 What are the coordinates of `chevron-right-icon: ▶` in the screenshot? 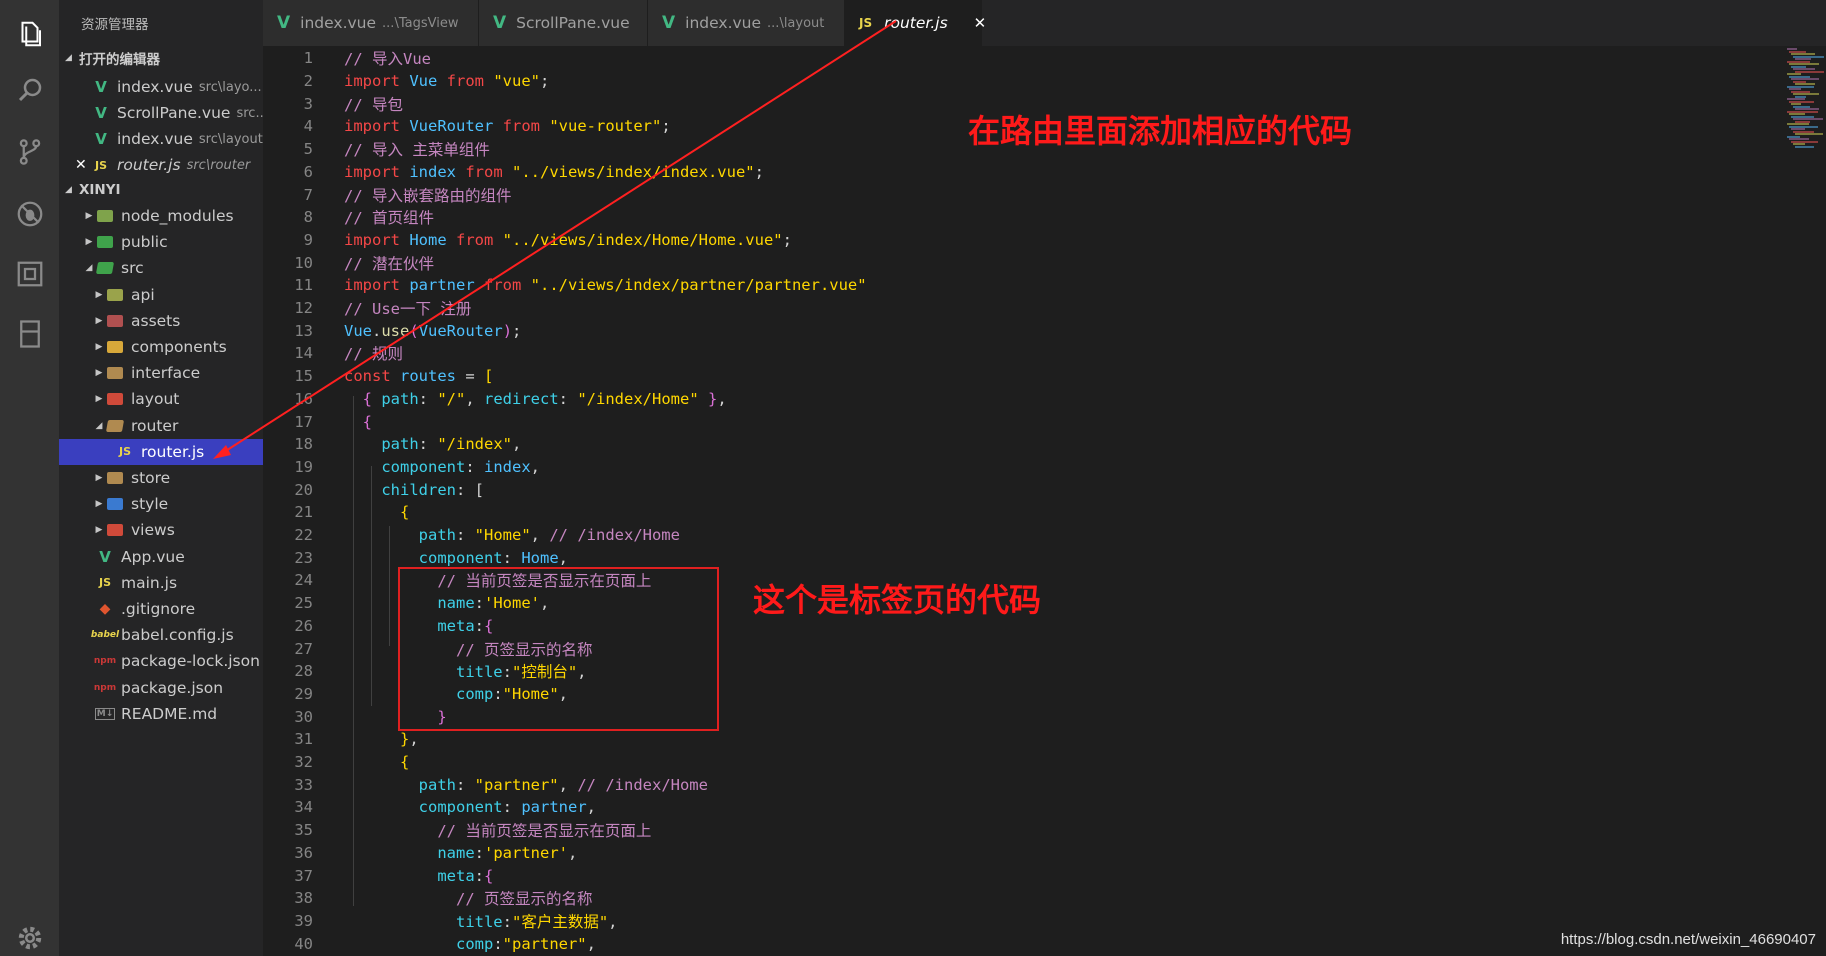 It's located at (99, 504).